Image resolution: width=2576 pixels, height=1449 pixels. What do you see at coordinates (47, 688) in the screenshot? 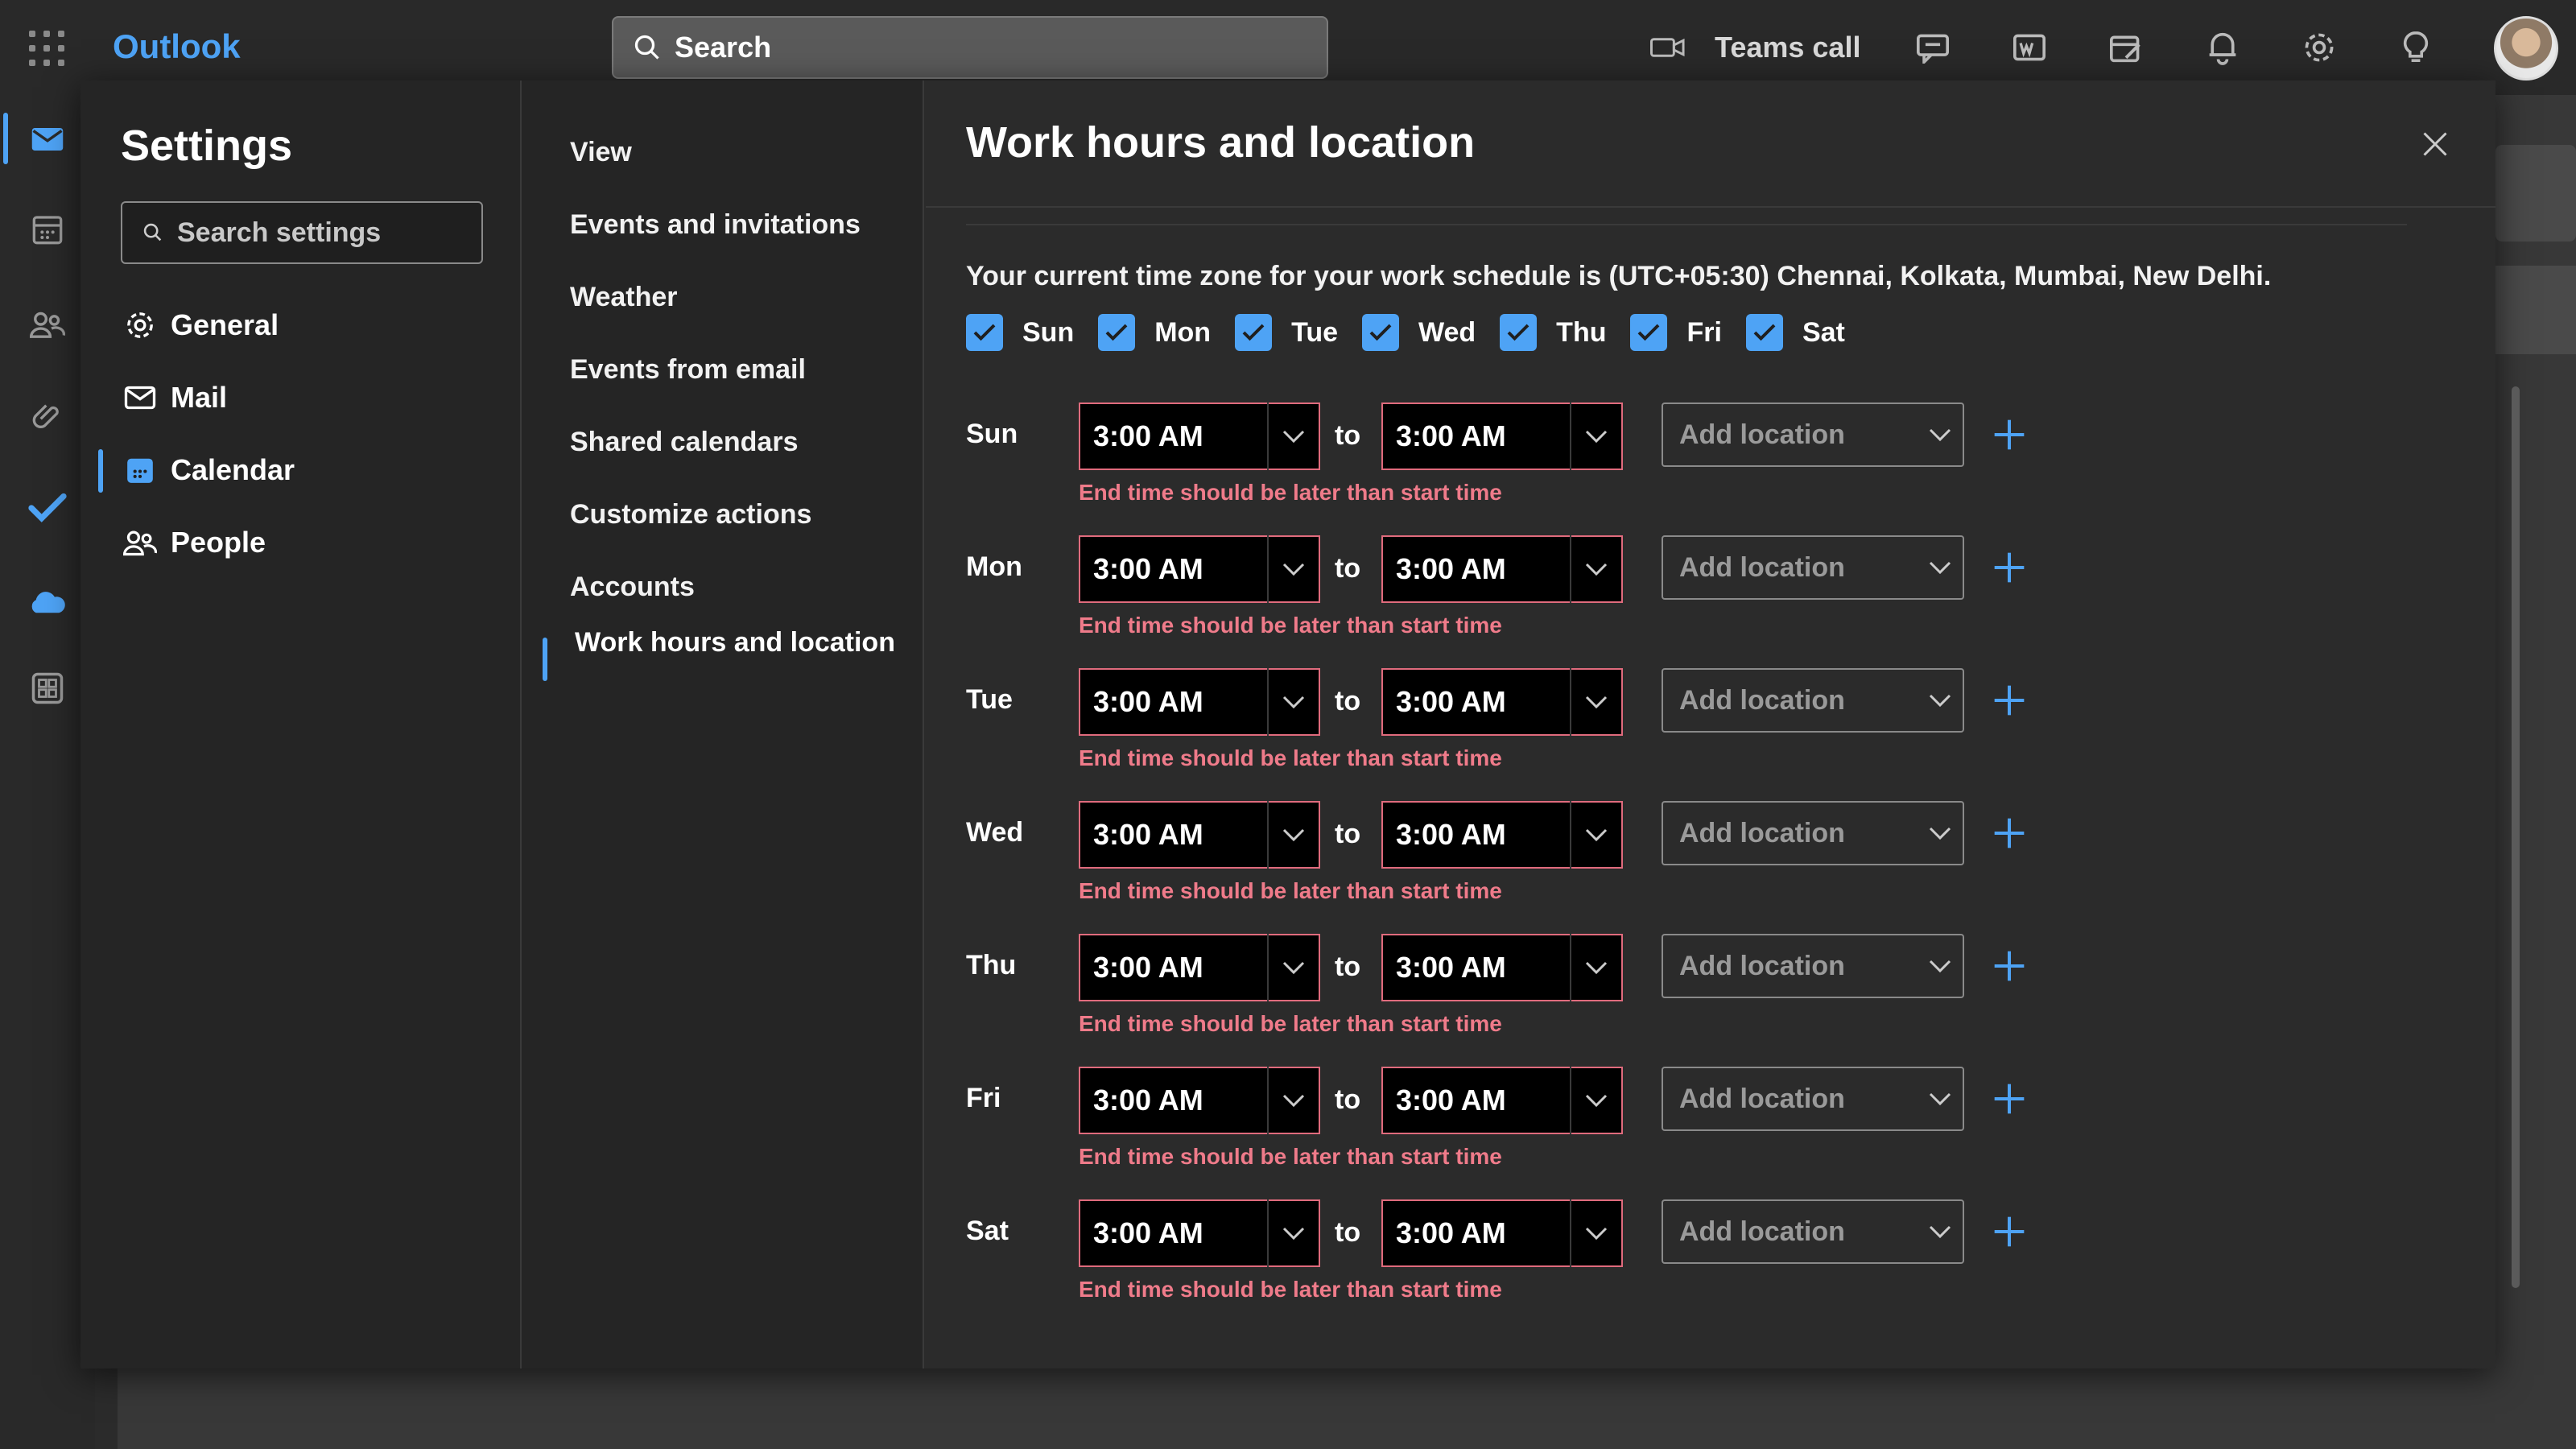
I see `apps-icon` at bounding box center [47, 688].